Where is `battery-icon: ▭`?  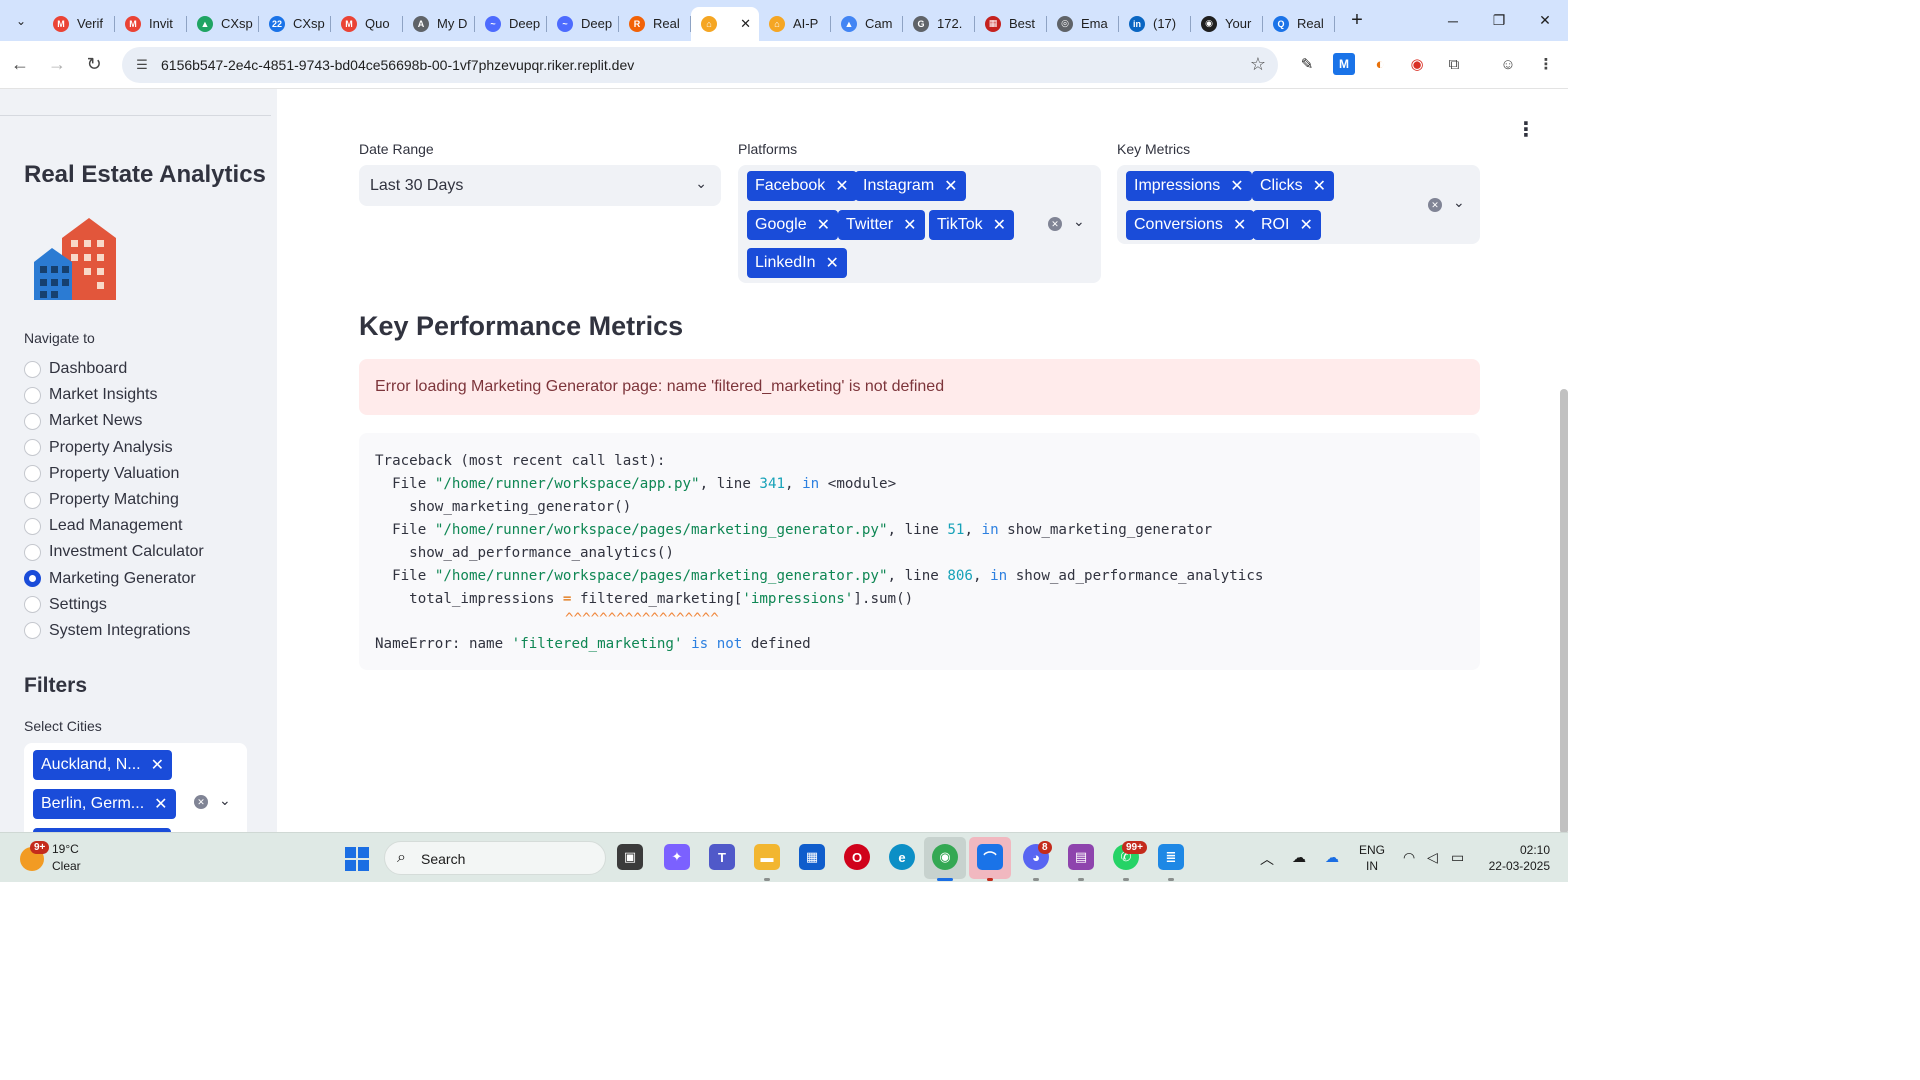 battery-icon: ▭ is located at coordinates (1457, 857).